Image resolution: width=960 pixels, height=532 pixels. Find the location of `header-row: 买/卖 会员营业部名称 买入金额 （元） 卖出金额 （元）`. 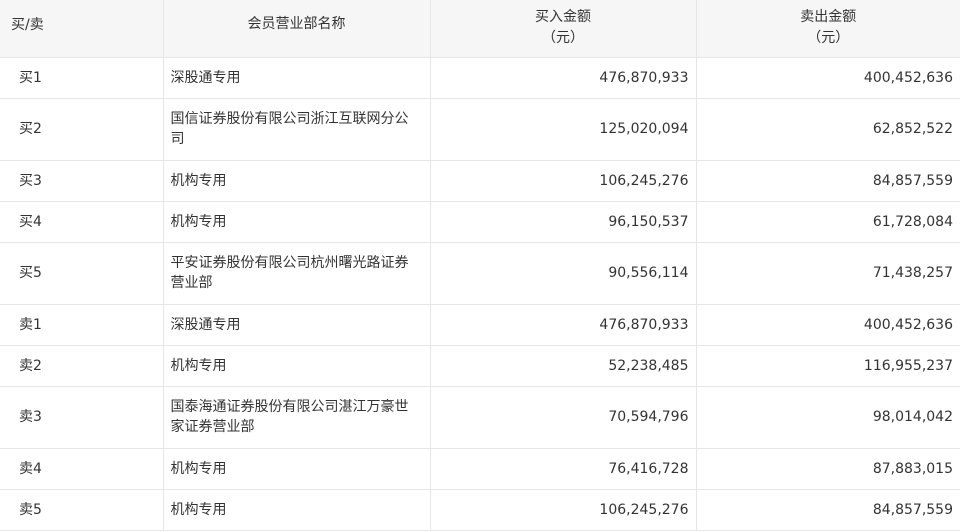

header-row: 买/卖 会员营业部名称 买入金额 （元） 卖出金额 （元） is located at coordinates (480, 29).